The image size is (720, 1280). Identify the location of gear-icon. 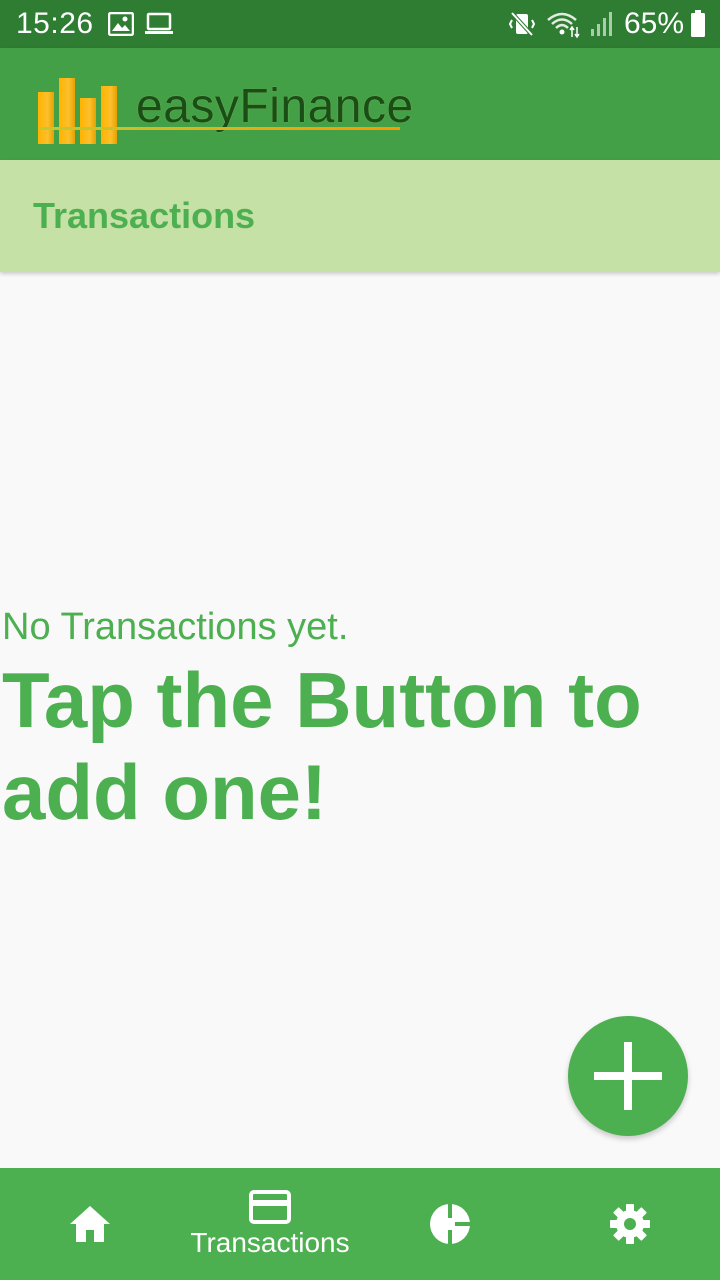
(630, 1224).